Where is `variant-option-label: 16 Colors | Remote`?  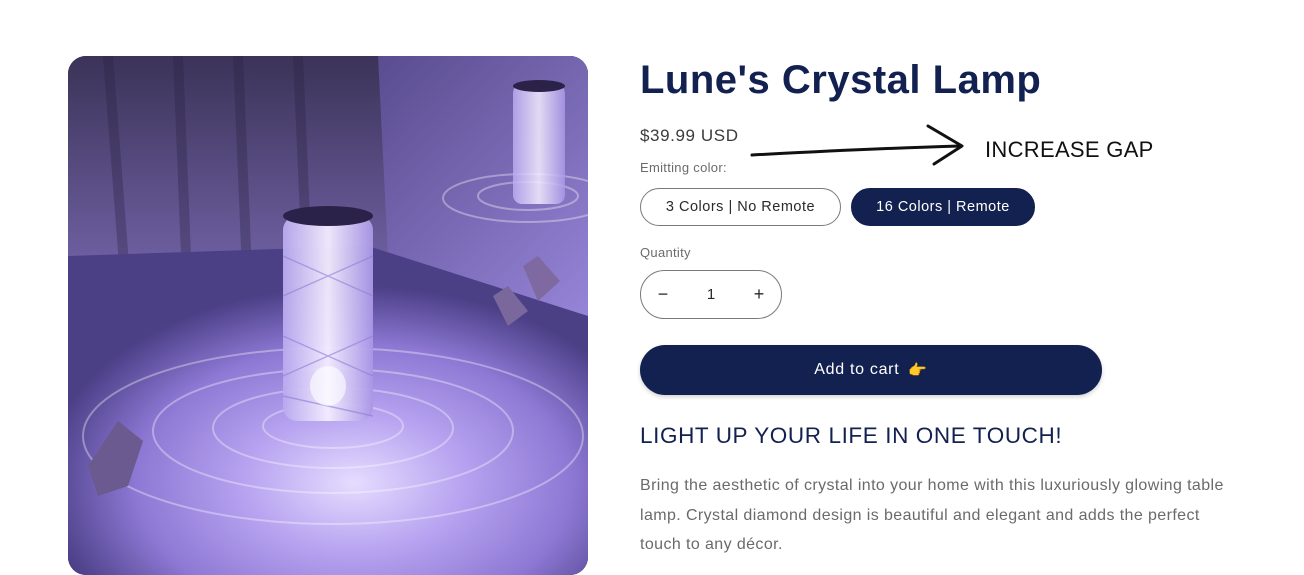 variant-option-label: 16 Colors | Remote is located at coordinates (943, 207).